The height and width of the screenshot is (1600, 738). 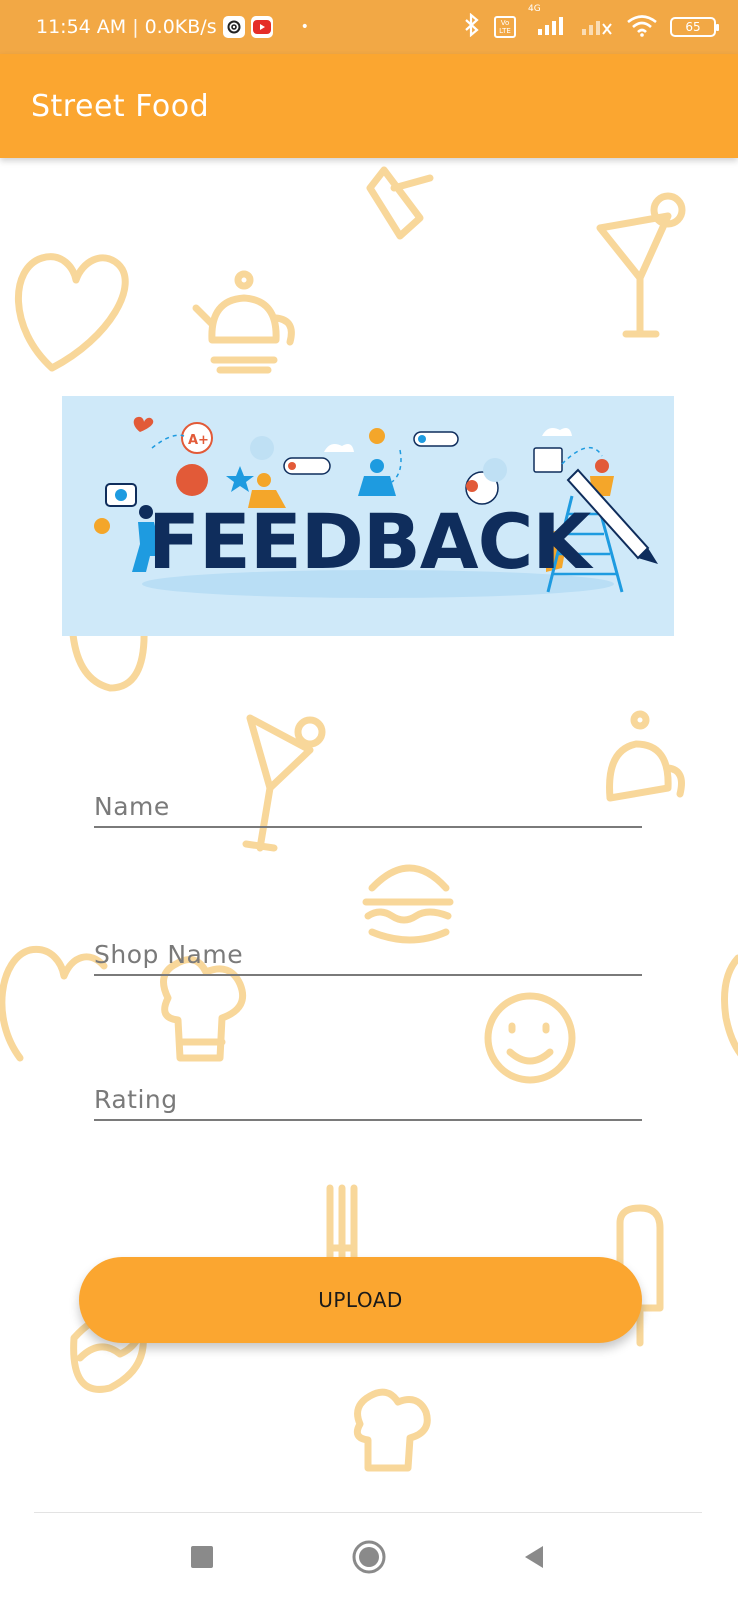 What do you see at coordinates (505, 27) in the screenshot?
I see `volte-icon: Vo LTE` at bounding box center [505, 27].